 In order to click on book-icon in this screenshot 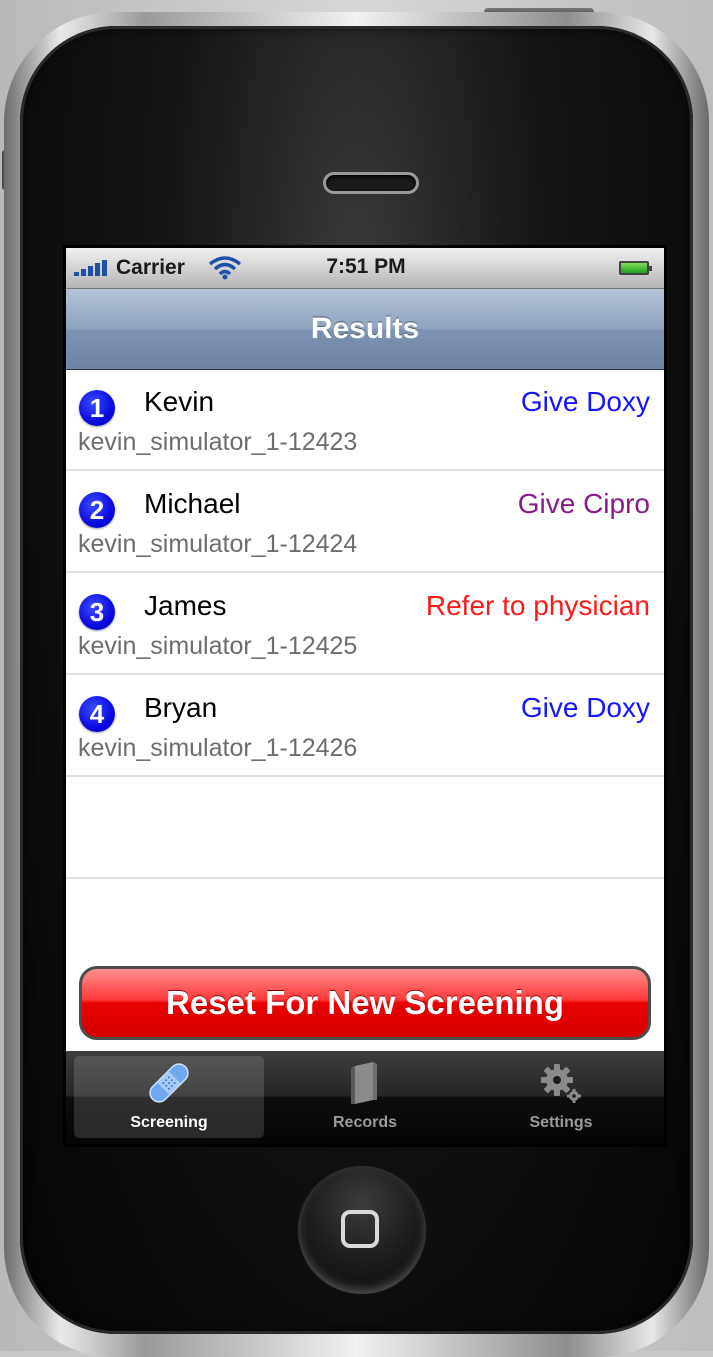, I will do `click(364, 1083)`.